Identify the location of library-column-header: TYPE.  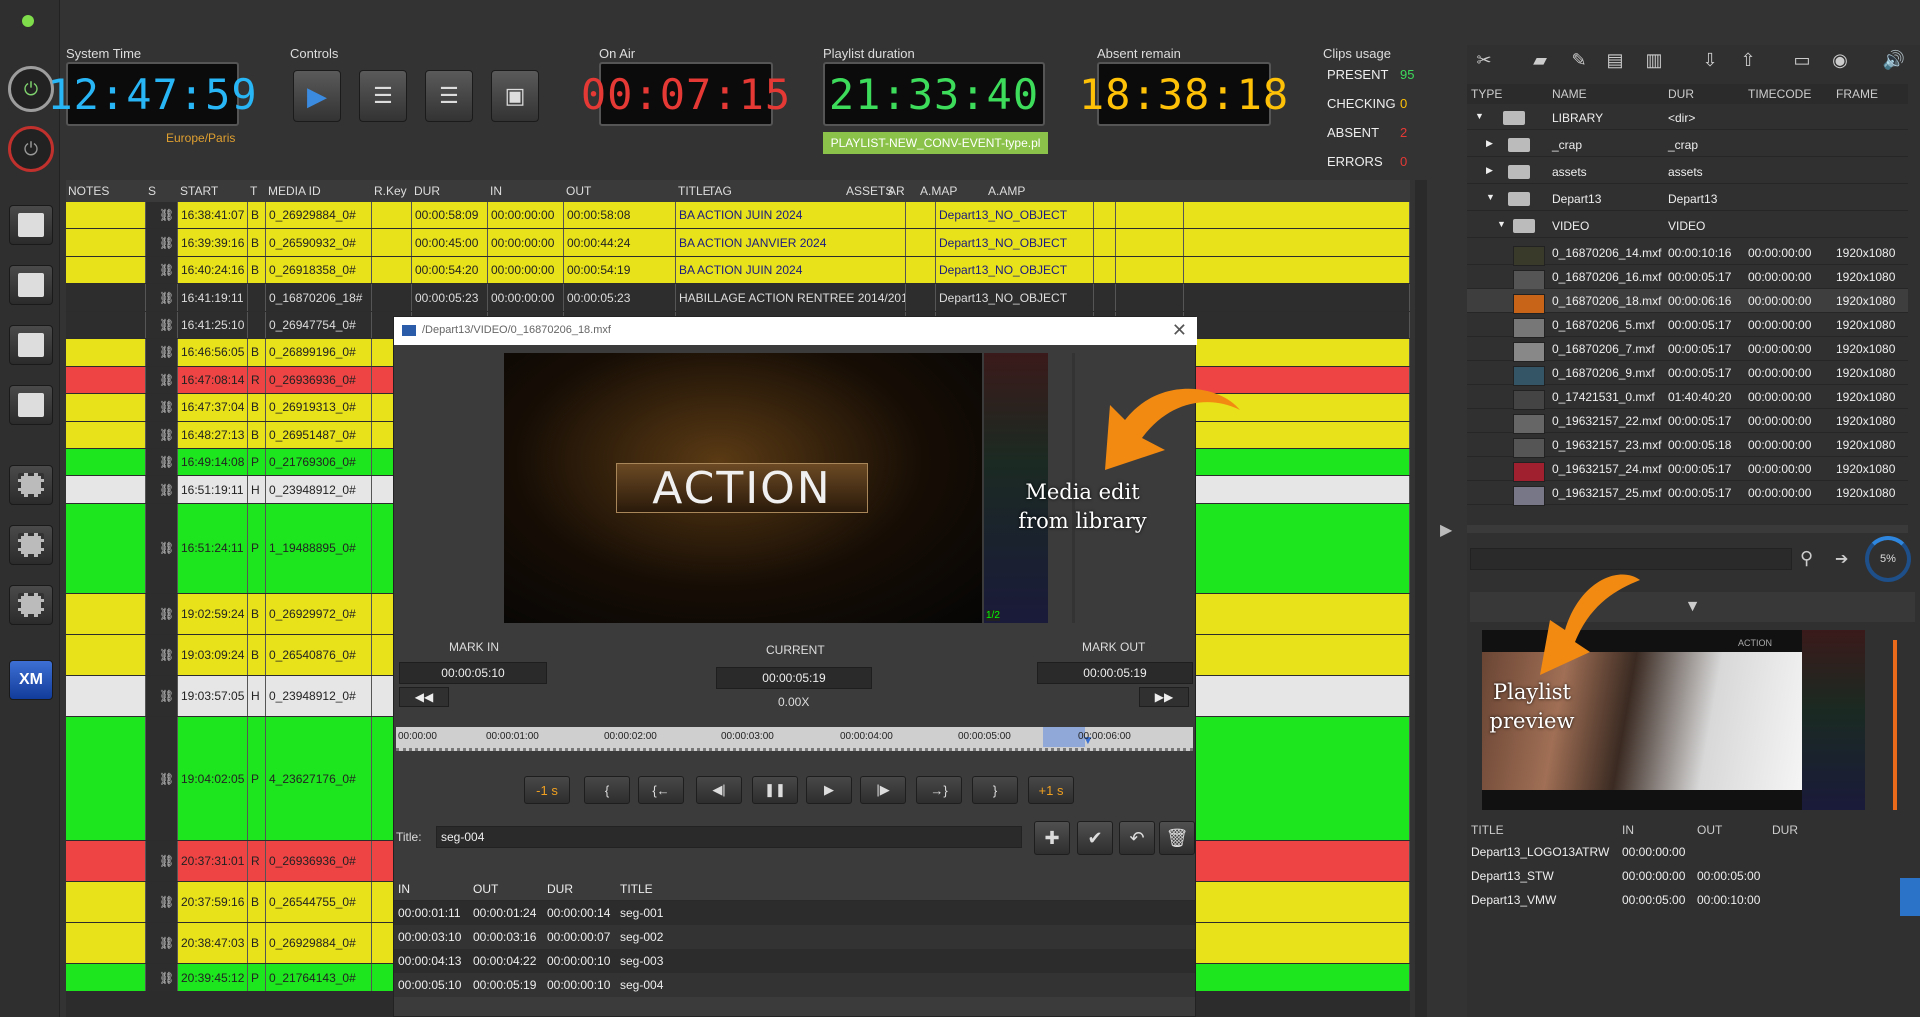
(1486, 94).